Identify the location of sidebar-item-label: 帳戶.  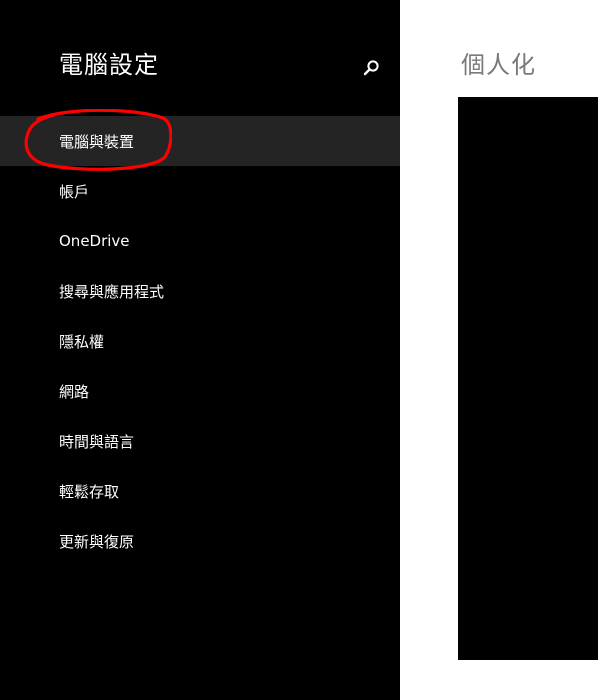
(74, 191).